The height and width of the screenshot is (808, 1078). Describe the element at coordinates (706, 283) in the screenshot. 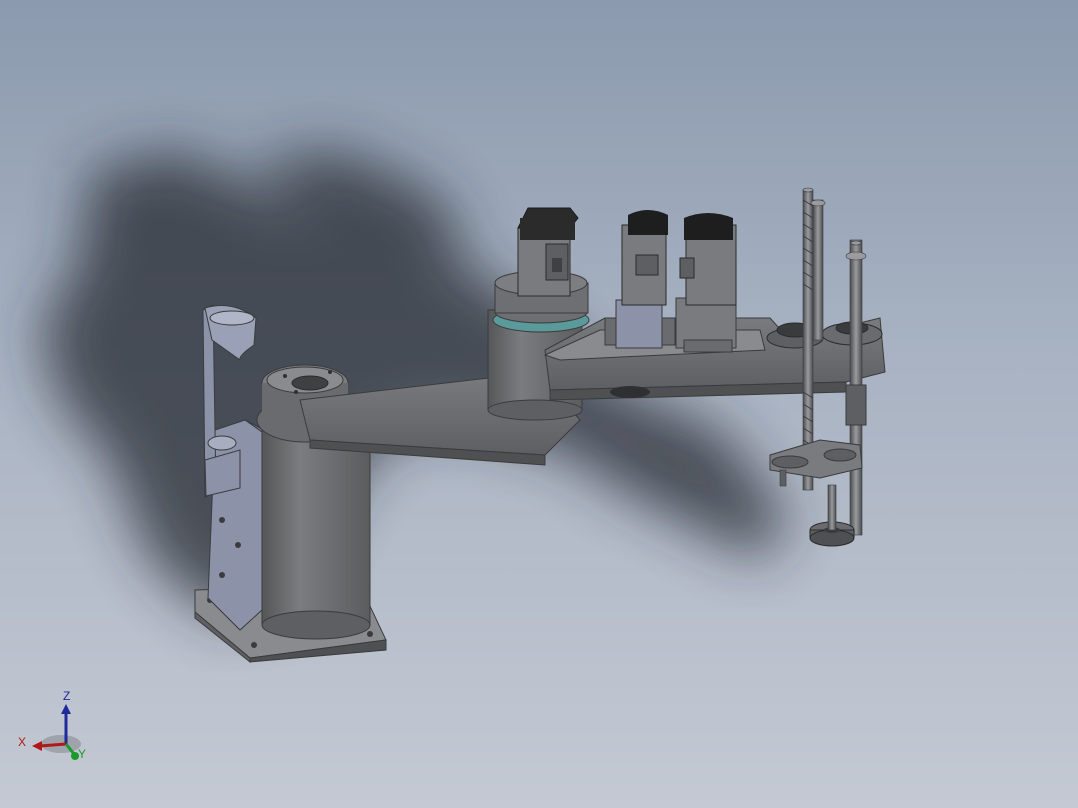

I see `arm-motor-right` at that location.